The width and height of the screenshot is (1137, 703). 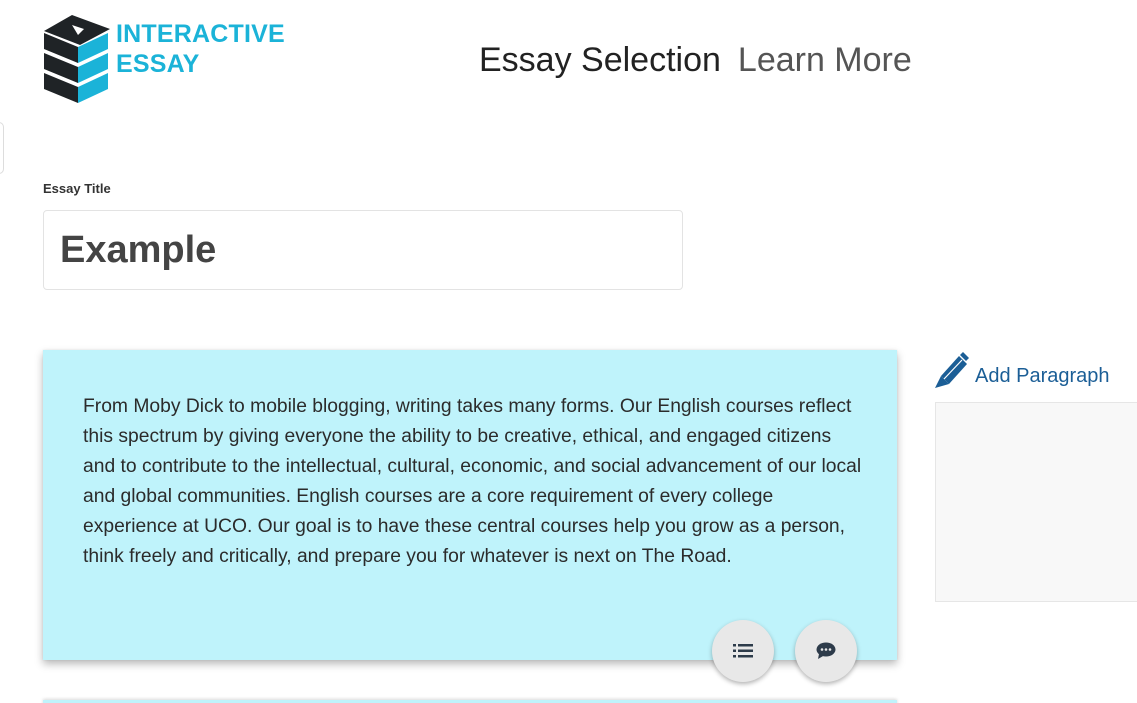 I want to click on add-paragraph-button: Add Paragraph, so click(x=1022, y=370).